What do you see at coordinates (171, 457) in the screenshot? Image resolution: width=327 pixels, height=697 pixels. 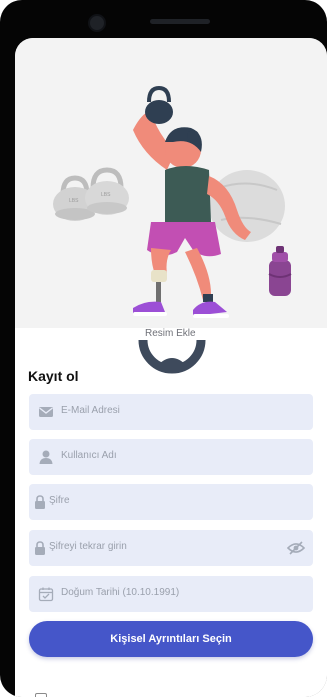 I see `username-field: Kullanıcı Adı` at bounding box center [171, 457].